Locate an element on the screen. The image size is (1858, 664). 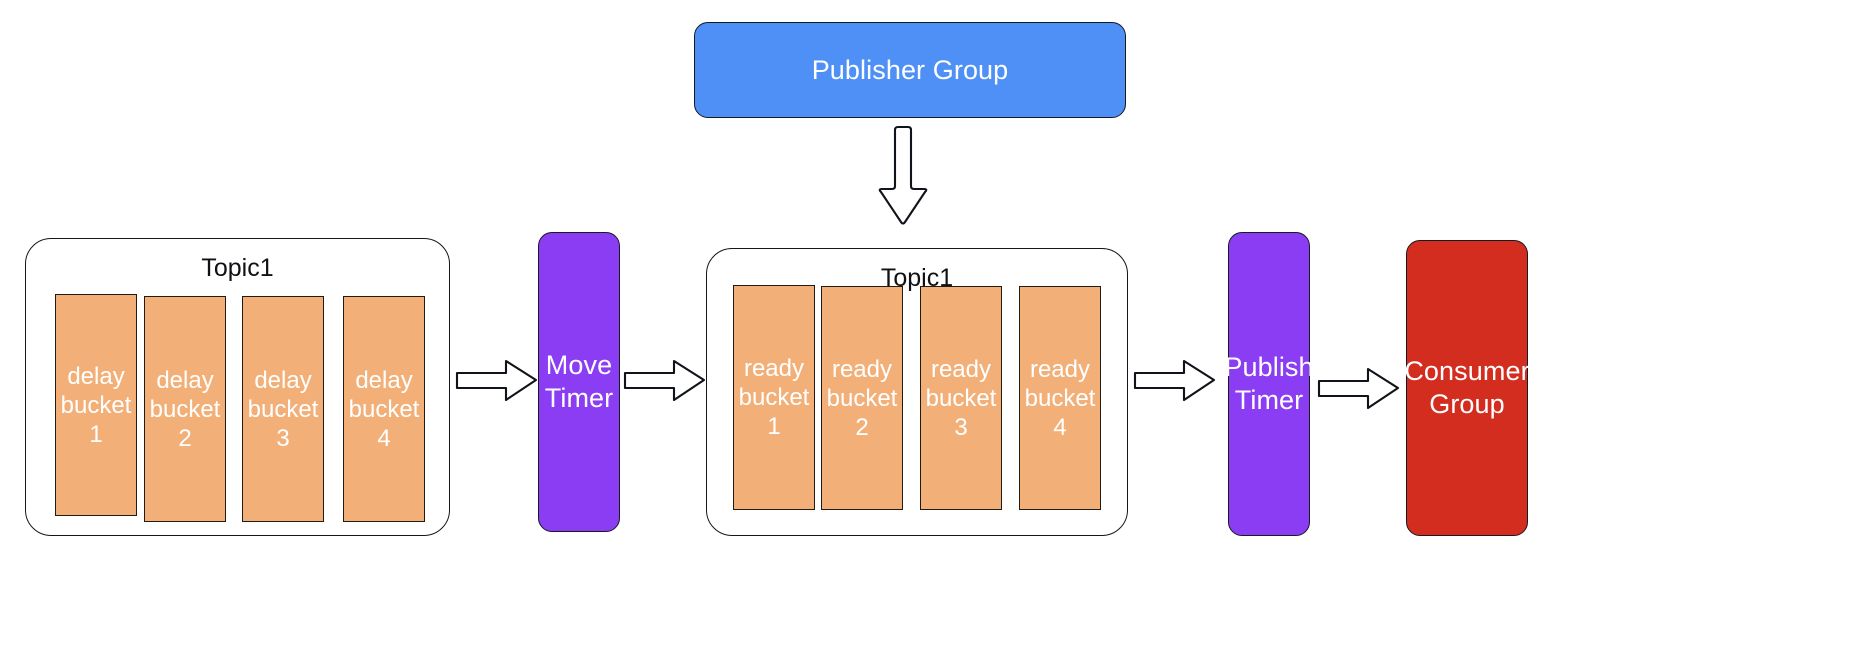
ready-bucket-1: ready bucket 1 is located at coordinates (774, 397).